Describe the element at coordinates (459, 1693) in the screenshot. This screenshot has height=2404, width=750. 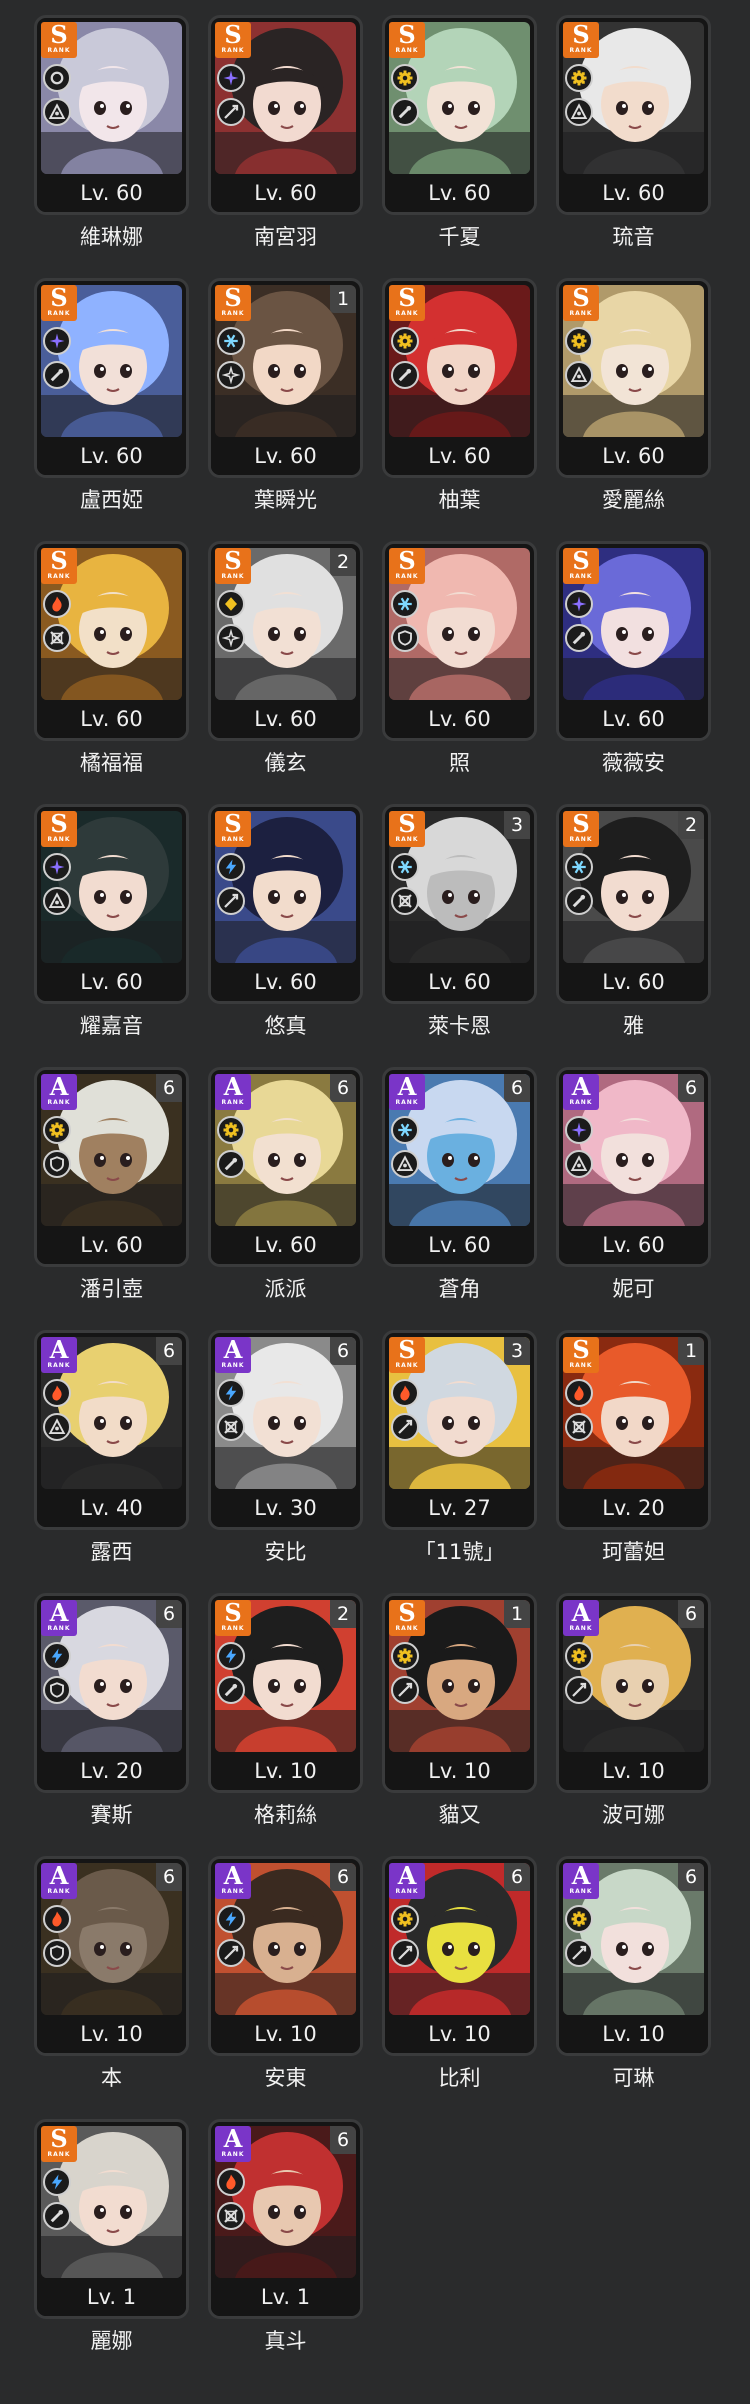
I see `agent-card: S RANK 1 Lv. 10` at that location.